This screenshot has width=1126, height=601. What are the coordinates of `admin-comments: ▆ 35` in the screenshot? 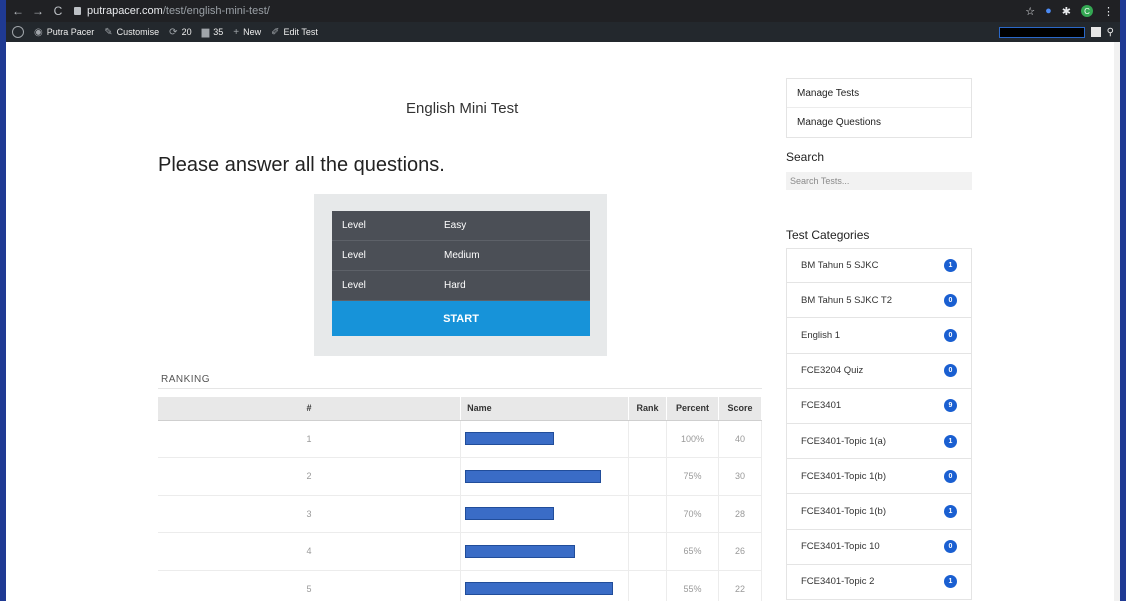 It's located at (213, 32).